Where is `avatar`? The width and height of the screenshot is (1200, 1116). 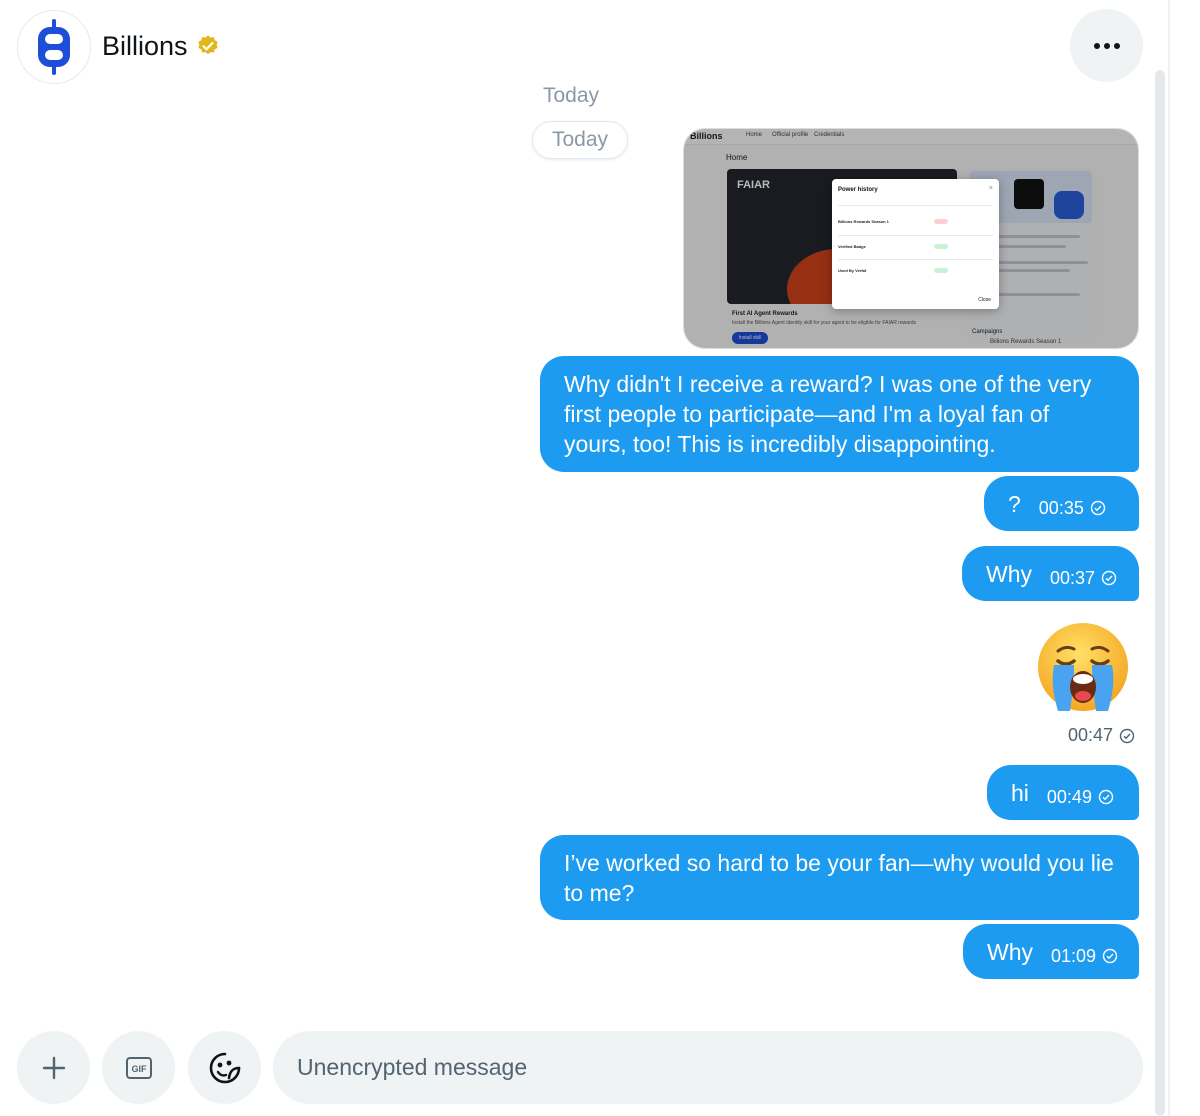
avatar is located at coordinates (54, 47).